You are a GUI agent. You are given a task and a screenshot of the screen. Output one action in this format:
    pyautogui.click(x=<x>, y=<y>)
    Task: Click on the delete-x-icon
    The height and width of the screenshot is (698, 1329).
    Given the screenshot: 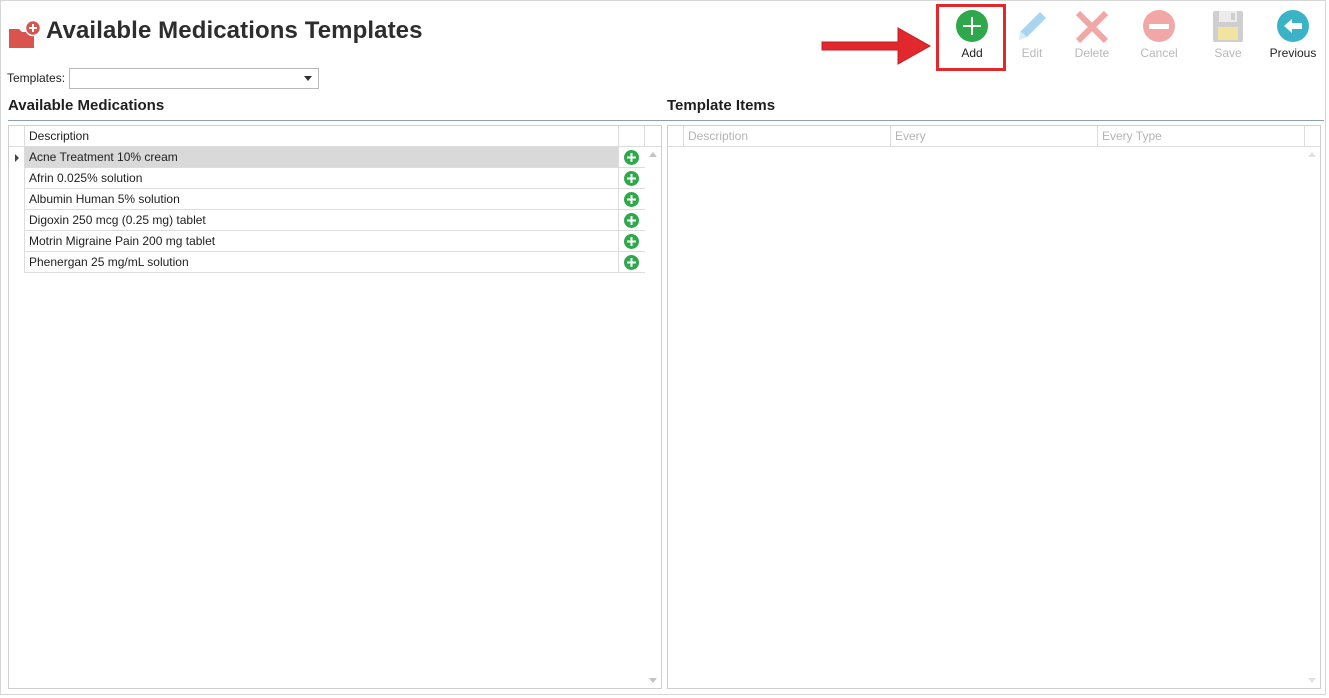 What is the action you would take?
    pyautogui.click(x=1092, y=27)
    